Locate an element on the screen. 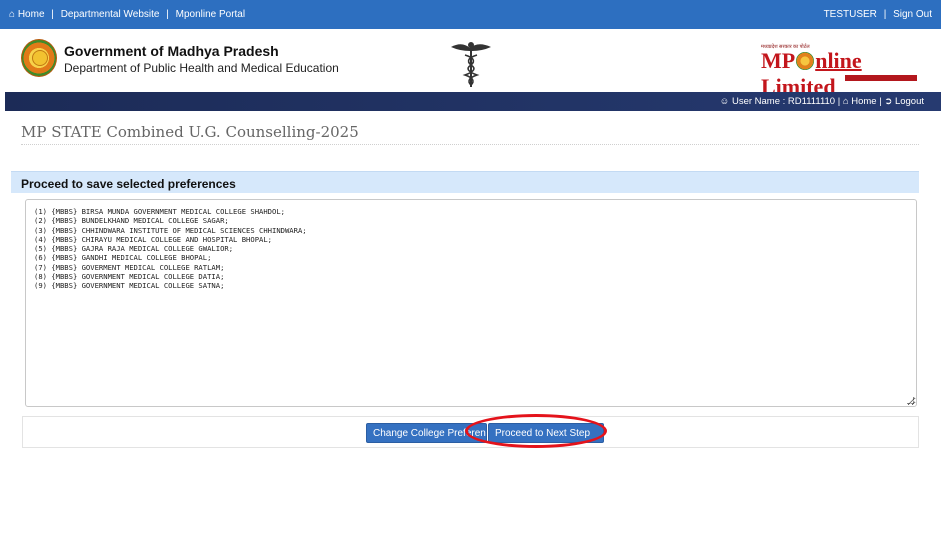 The image size is (941, 540). caduceus-icon is located at coordinates (471, 64).